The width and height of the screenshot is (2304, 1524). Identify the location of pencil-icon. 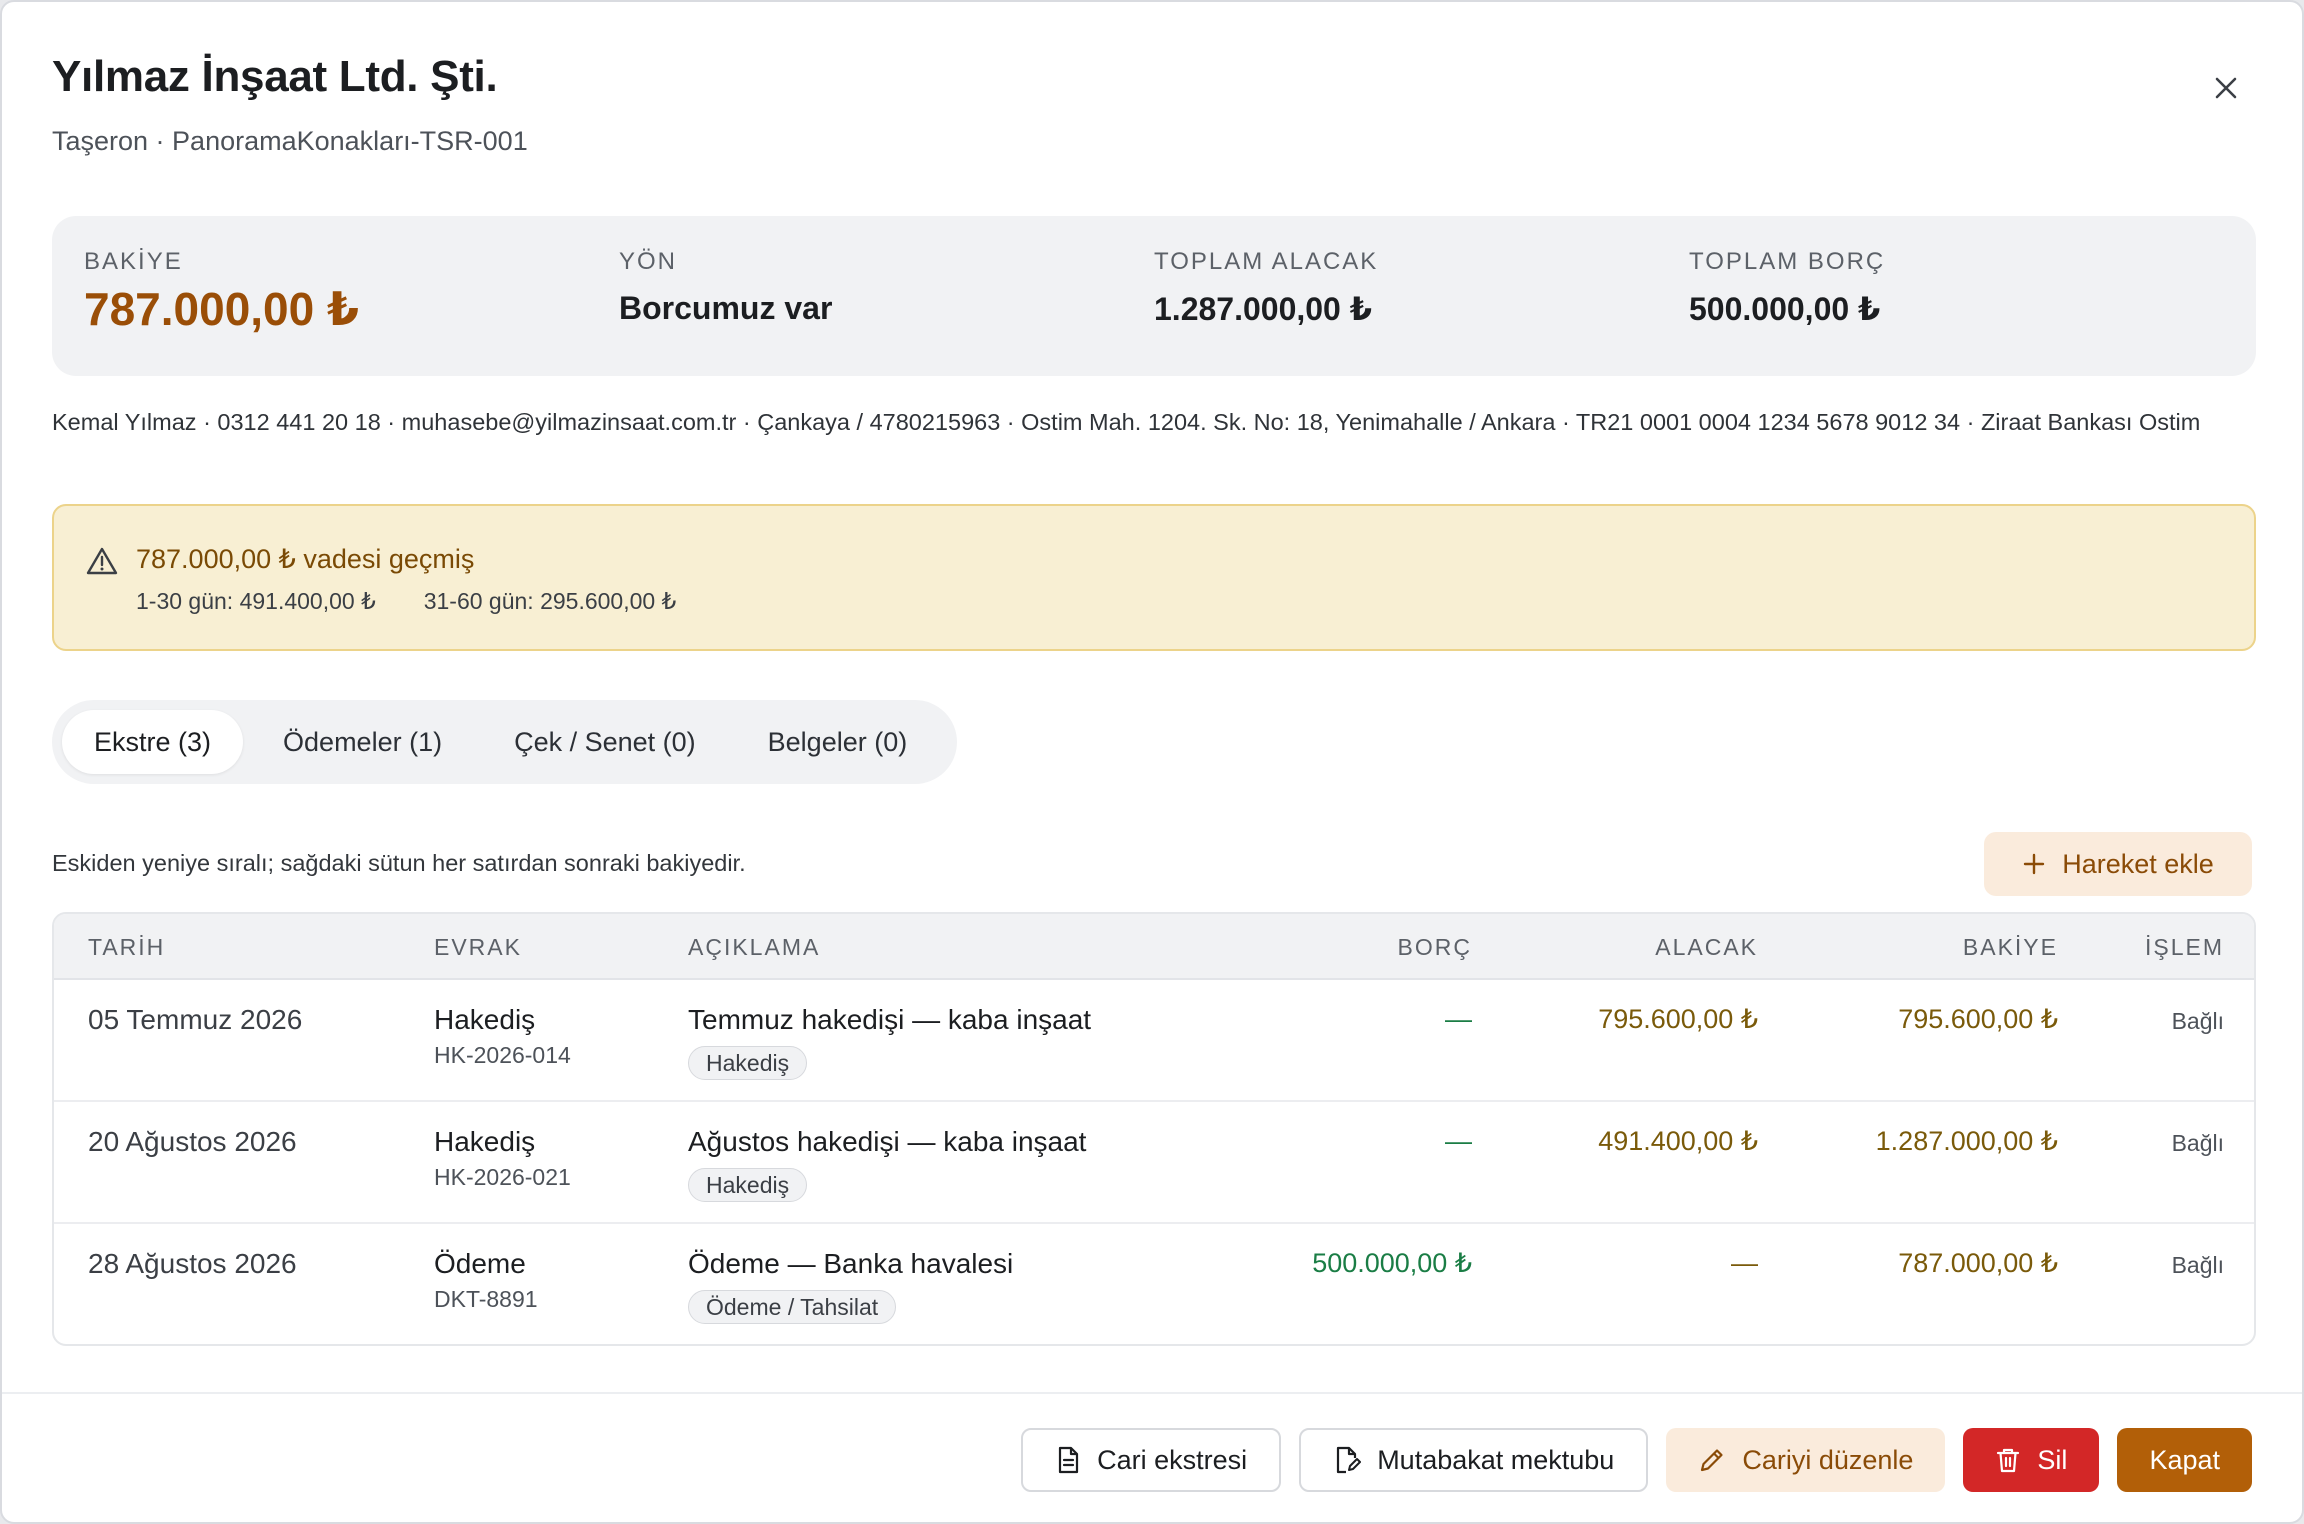
(1712, 1460).